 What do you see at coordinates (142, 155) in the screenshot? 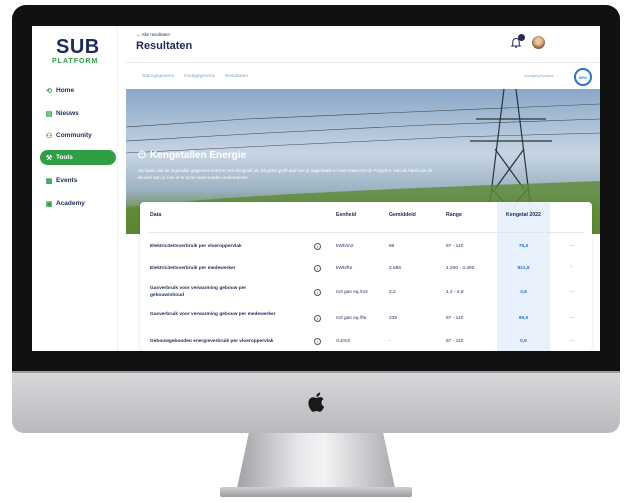
I see `power-icon: ⏻` at bounding box center [142, 155].